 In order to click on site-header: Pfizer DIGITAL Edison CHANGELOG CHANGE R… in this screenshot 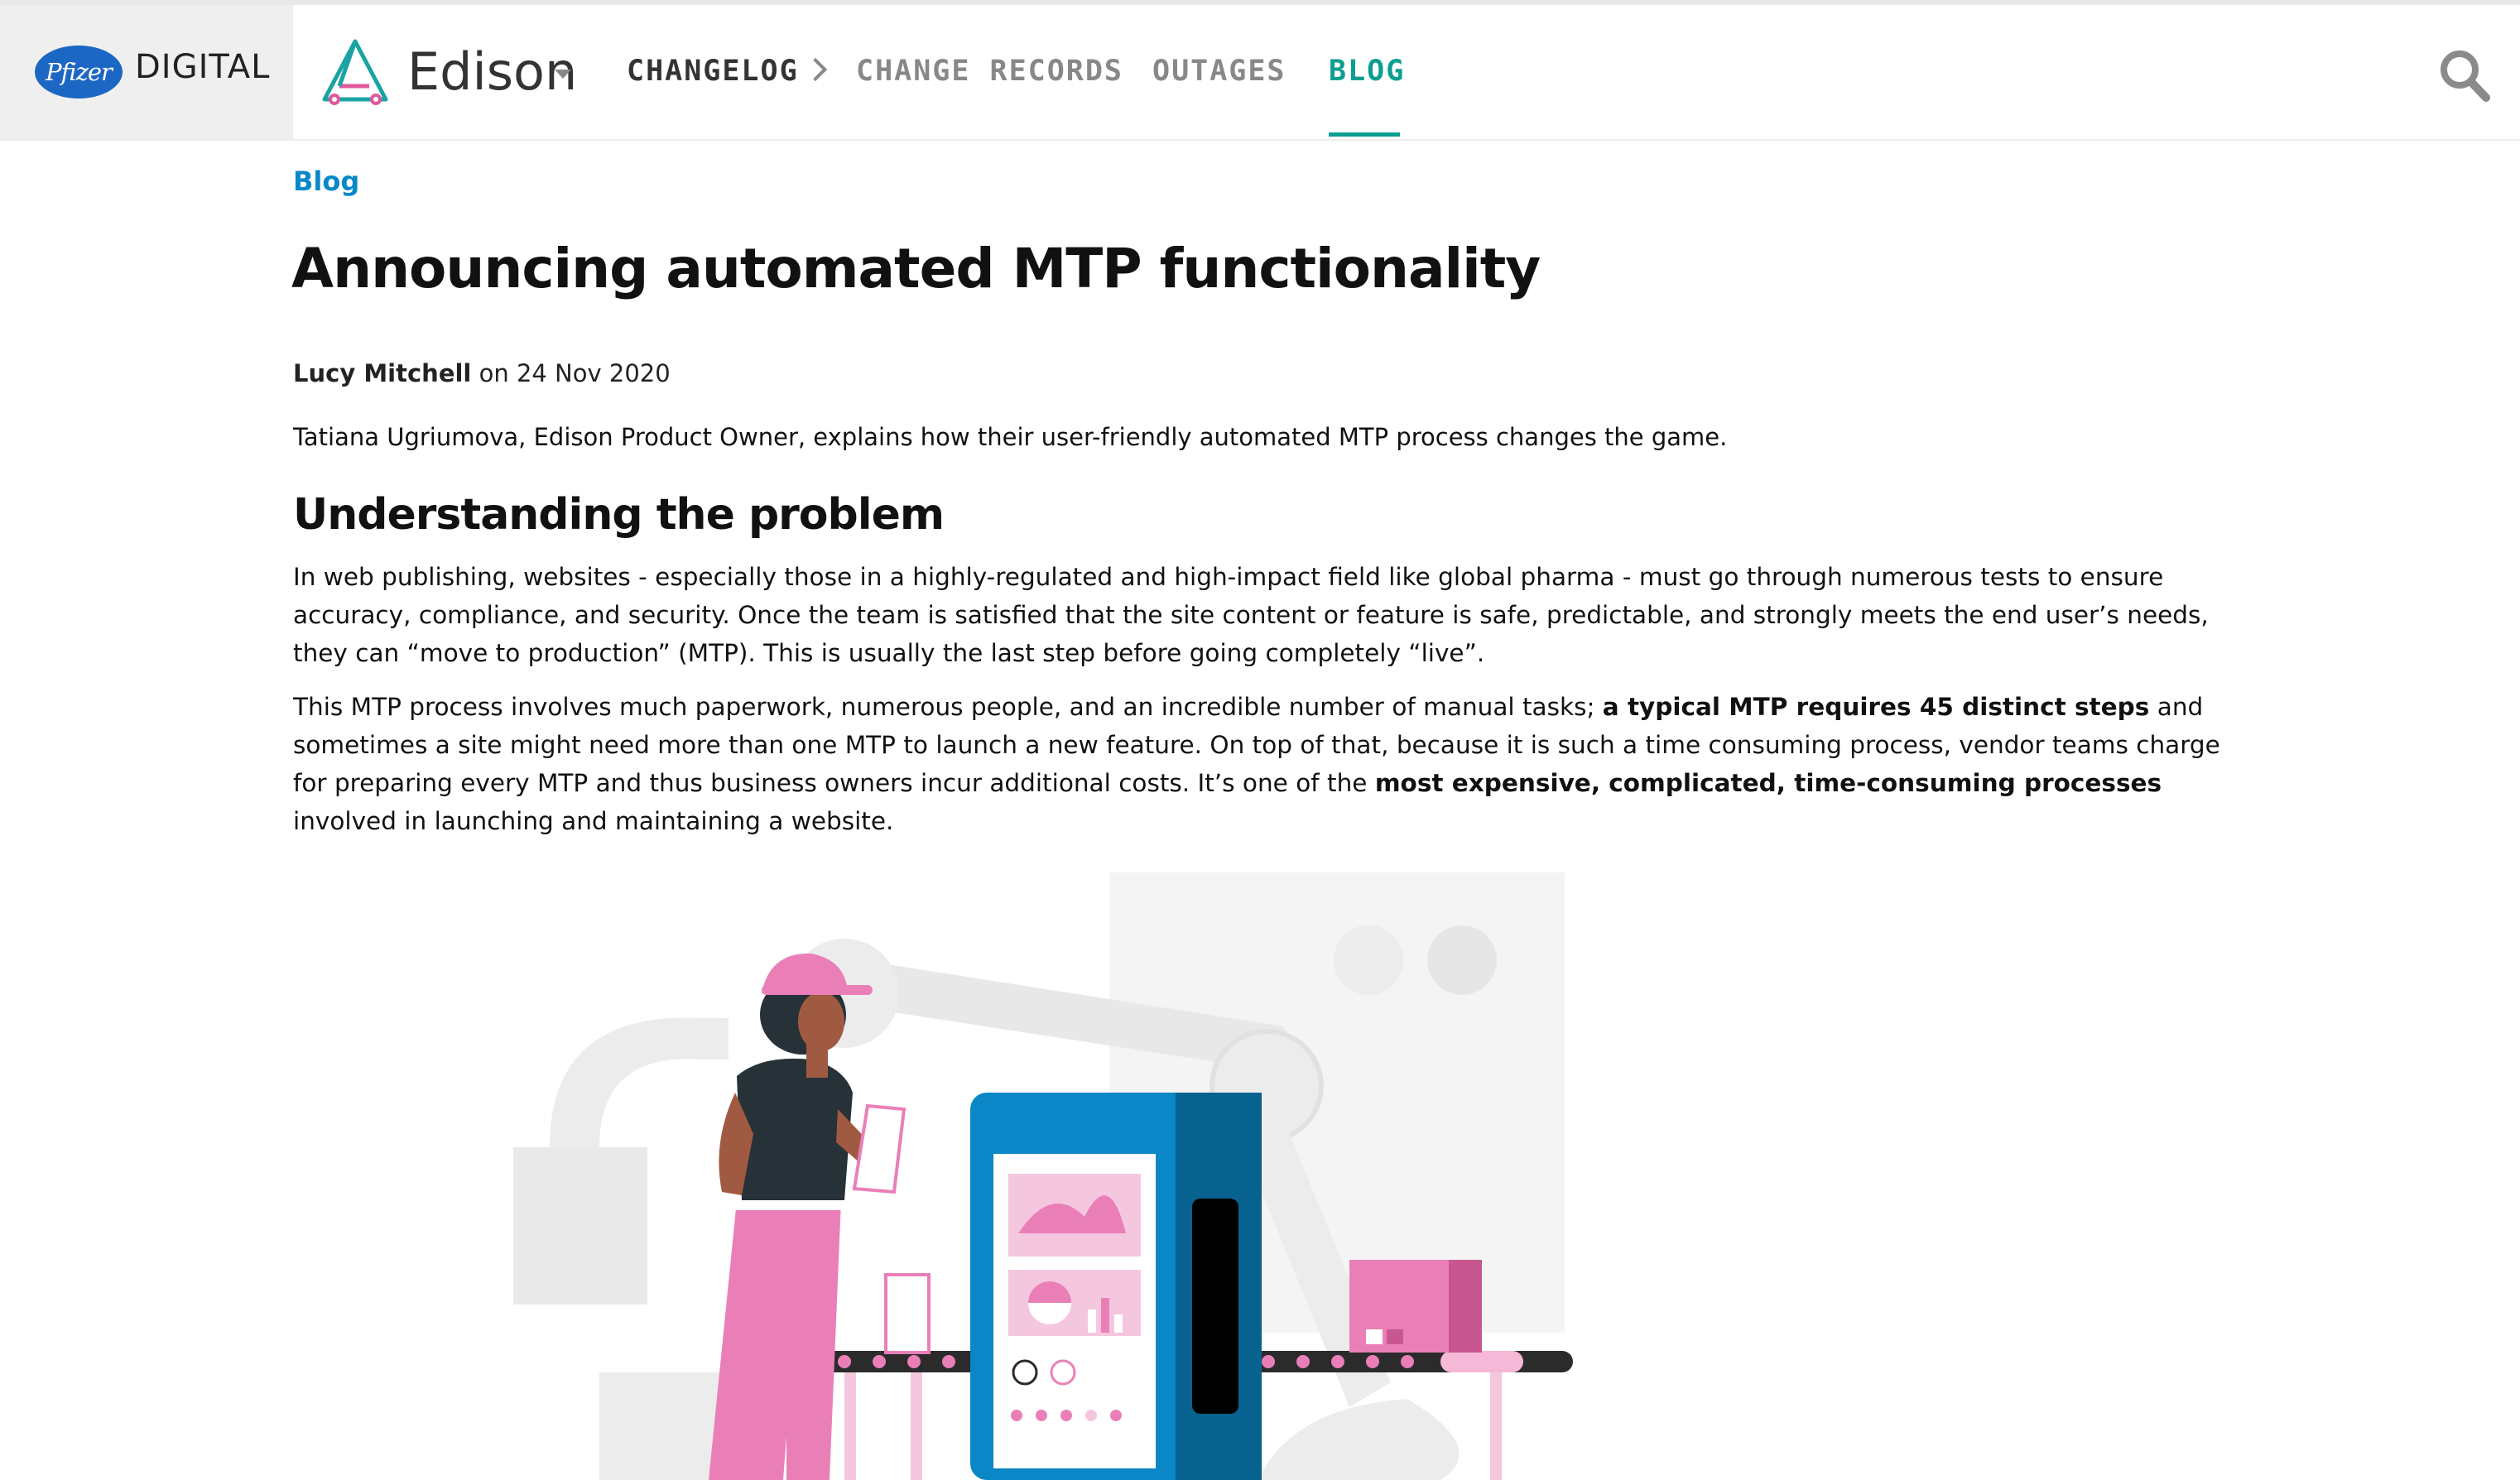, I will do `click(1260, 73)`.